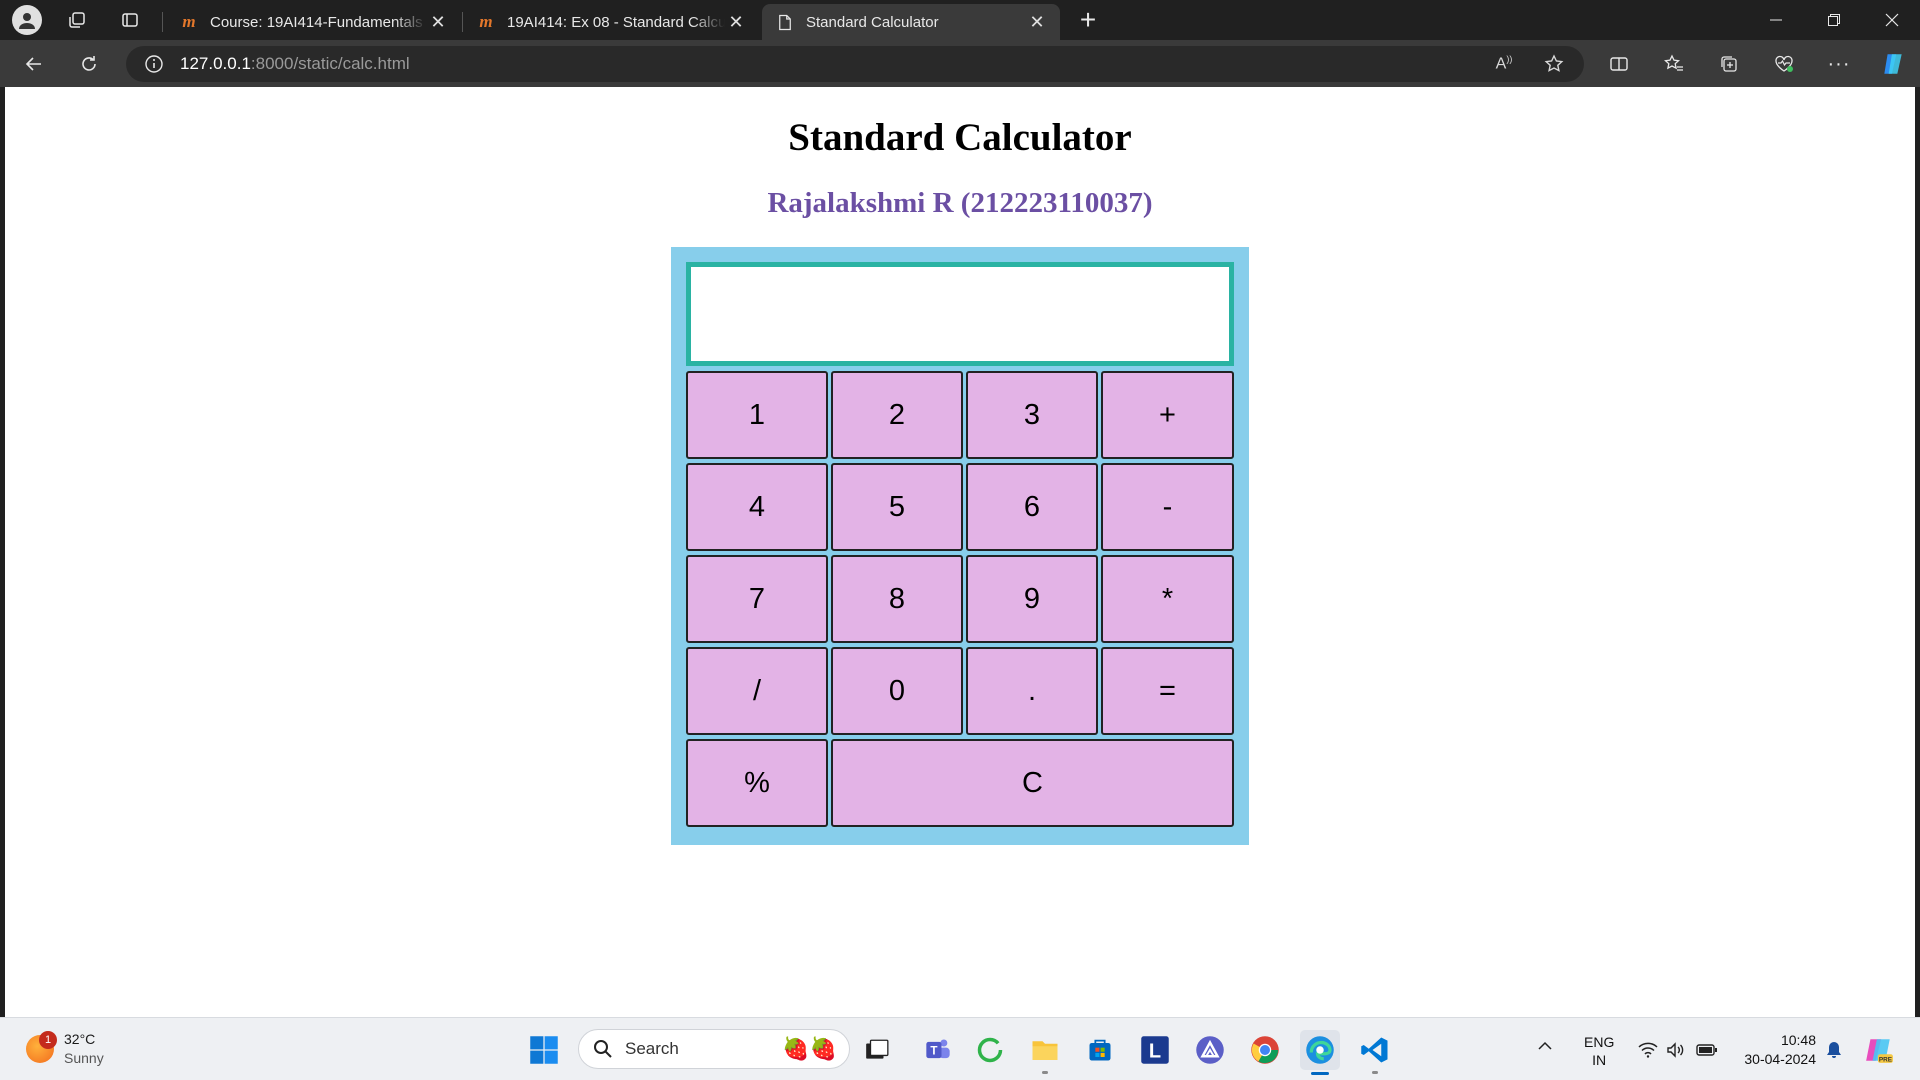 The image size is (1920, 1080). I want to click on site-info-icon, so click(154, 64).